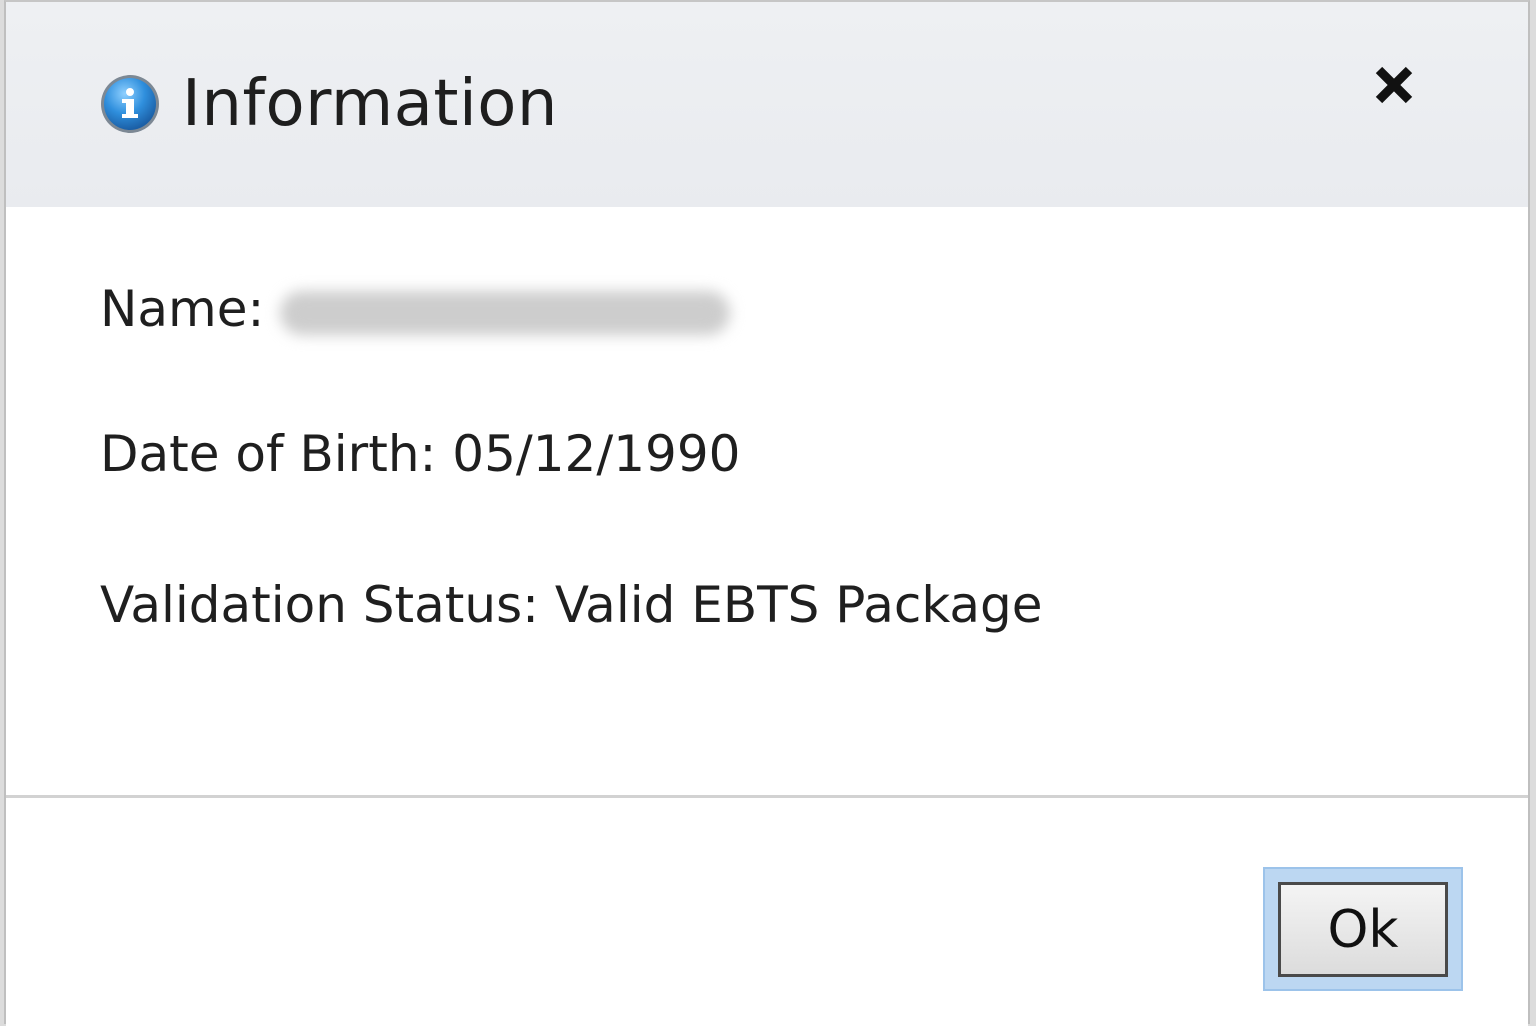  I want to click on date-of-birth-text: Date of Birth: 05/12/1990, so click(420, 454).